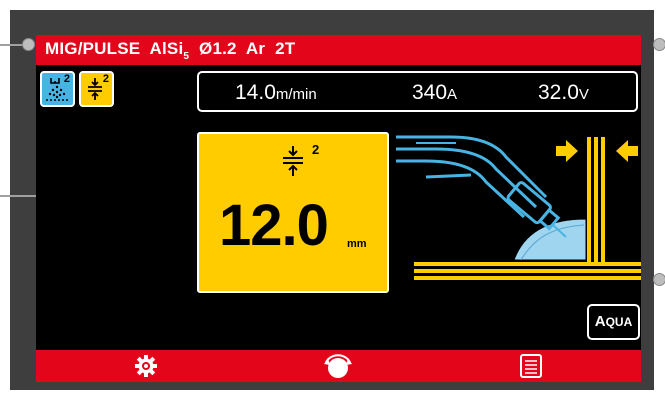 The height and width of the screenshot is (401, 665). What do you see at coordinates (57, 89) in the screenshot?
I see `mode-button-arc-settings: 2` at bounding box center [57, 89].